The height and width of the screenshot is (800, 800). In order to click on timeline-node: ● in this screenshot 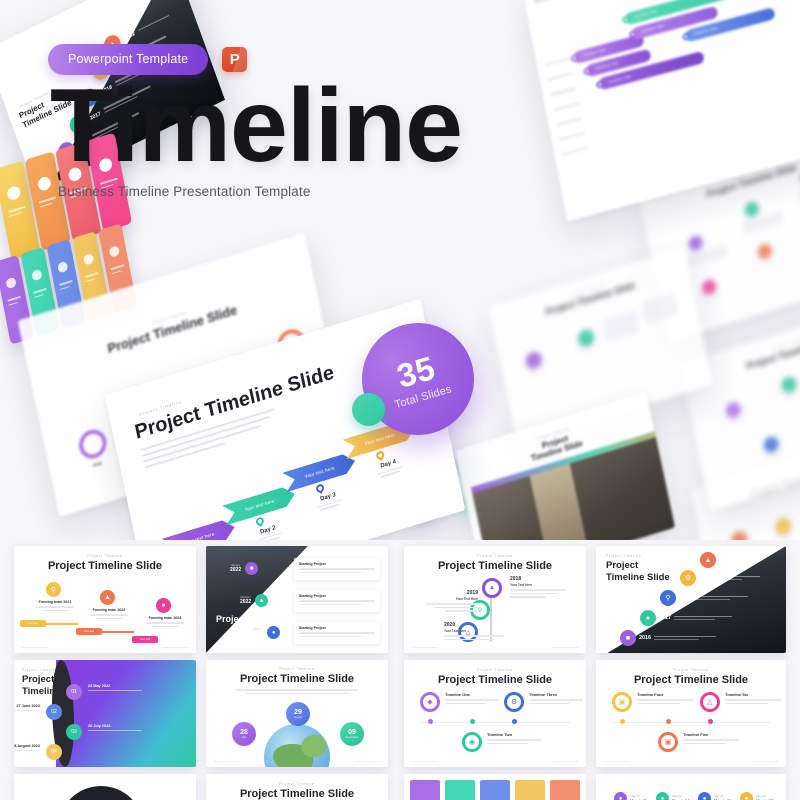, I will do `click(163, 605)`.